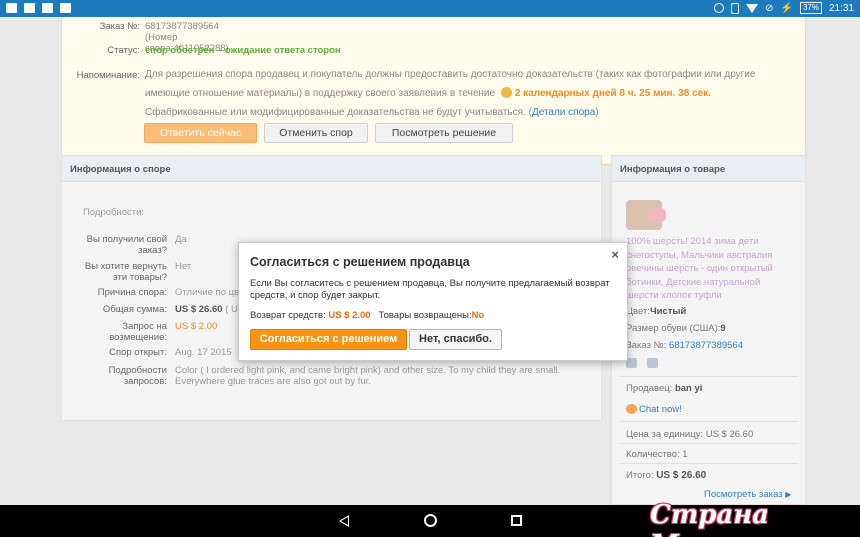 This screenshot has width=860, height=537. What do you see at coordinates (455, 339) in the screenshot?
I see `decline-button: Нет, спасибо.` at bounding box center [455, 339].